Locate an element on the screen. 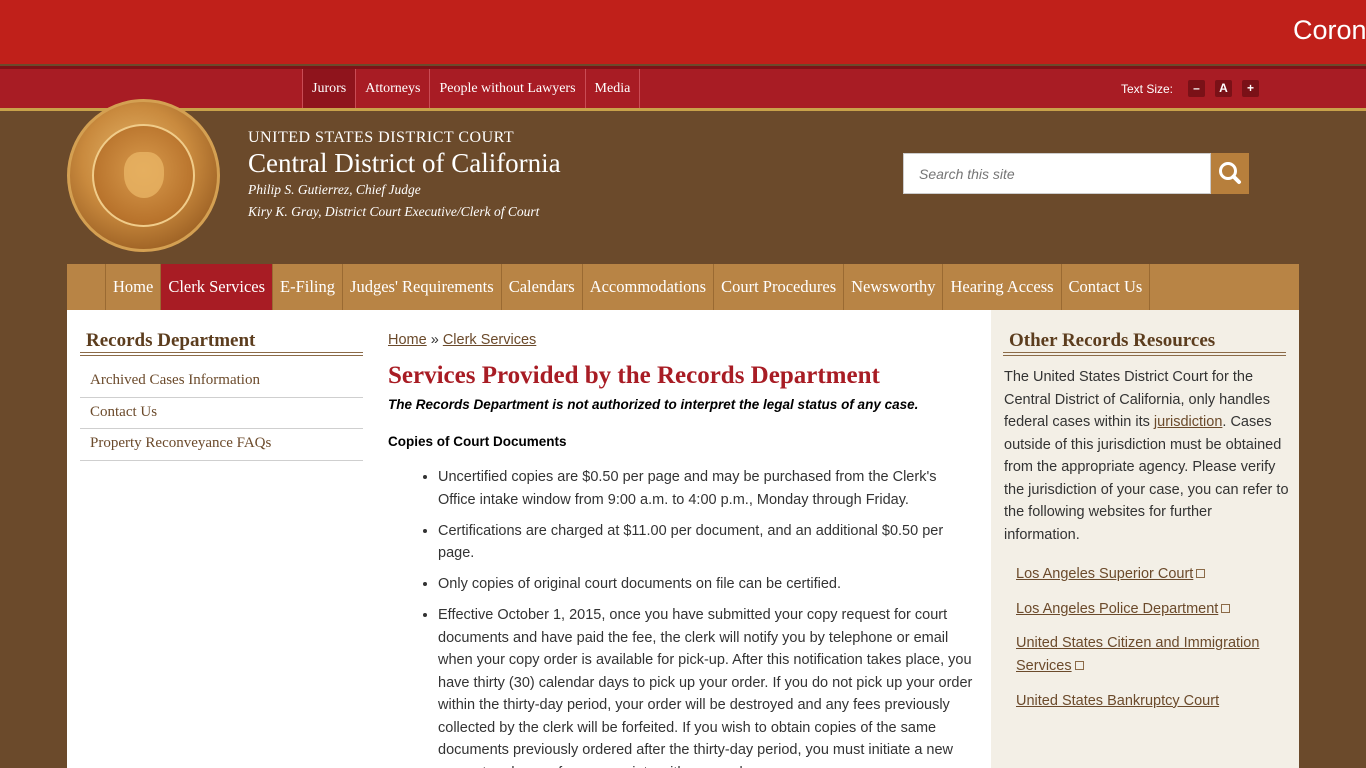 This screenshot has width=1366, height=768. nav-item-e-filing: E-Filing is located at coordinates (308, 287).